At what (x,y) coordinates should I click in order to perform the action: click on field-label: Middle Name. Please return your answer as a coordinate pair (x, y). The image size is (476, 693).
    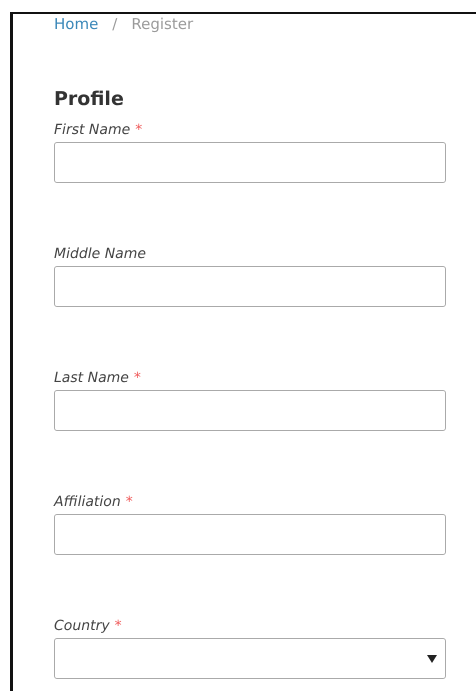
    Looking at the image, I should click on (100, 254).